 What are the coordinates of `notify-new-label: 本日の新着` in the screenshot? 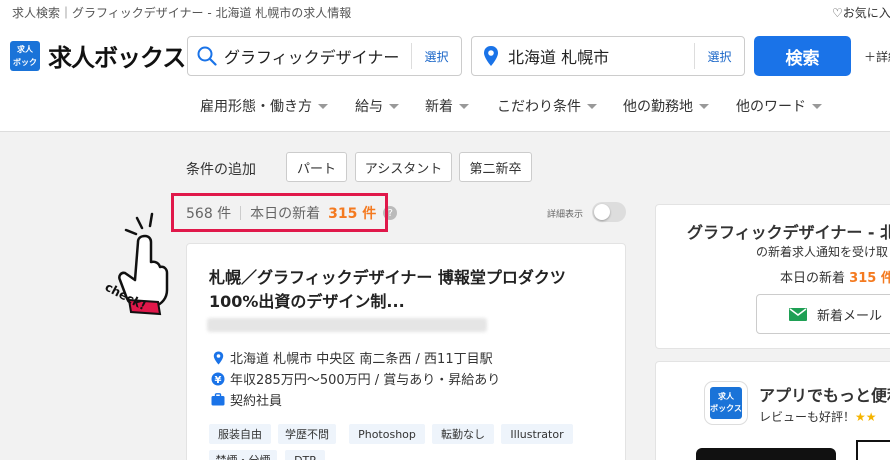 It's located at (813, 278).